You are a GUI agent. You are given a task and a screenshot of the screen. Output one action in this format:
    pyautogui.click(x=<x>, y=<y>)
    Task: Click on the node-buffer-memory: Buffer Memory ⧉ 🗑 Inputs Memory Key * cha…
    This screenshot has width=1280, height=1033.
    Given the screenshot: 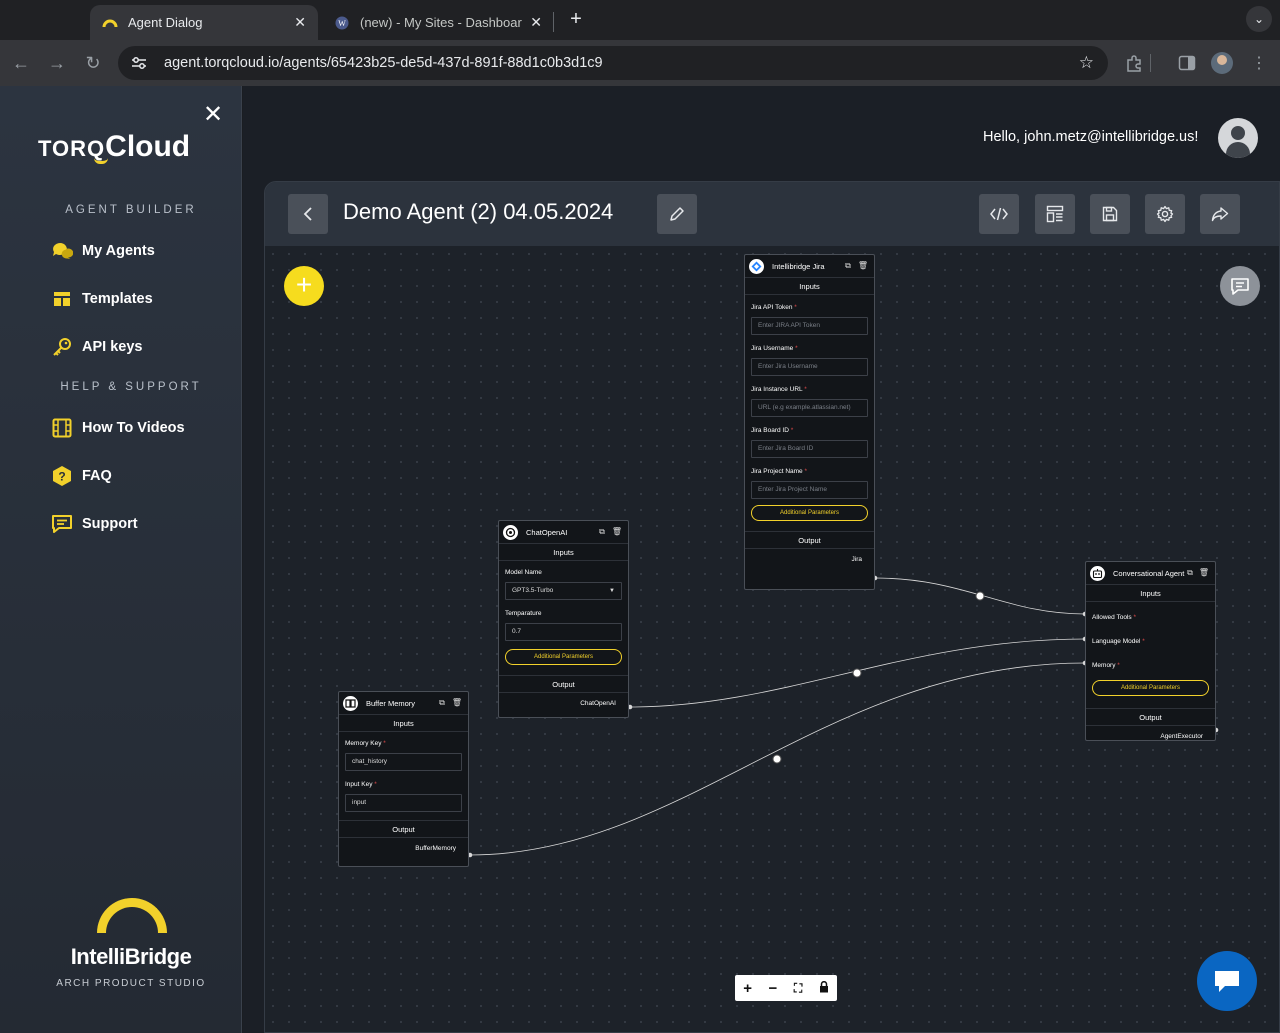 What is the action you would take?
    pyautogui.click(x=403, y=779)
    